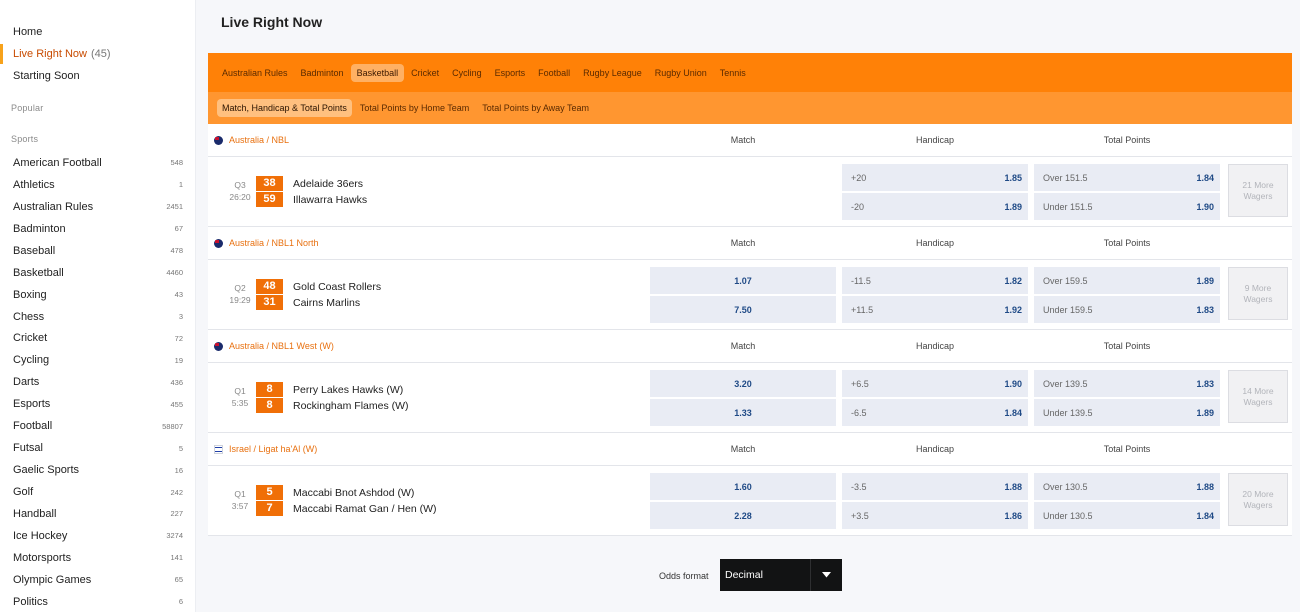  Describe the element at coordinates (240, 197) in the screenshot. I see `game-time: 26:20` at that location.